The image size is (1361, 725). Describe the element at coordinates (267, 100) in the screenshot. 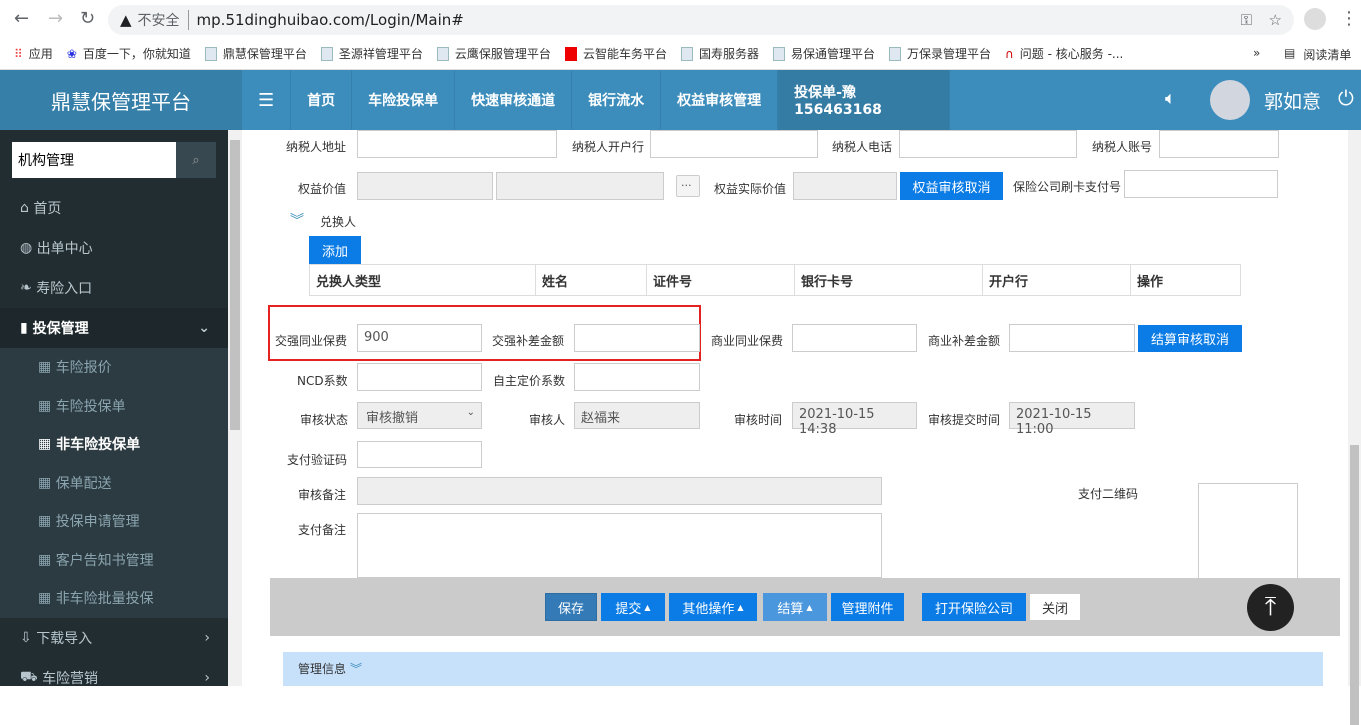

I see `hamburger-icon: ☰` at that location.